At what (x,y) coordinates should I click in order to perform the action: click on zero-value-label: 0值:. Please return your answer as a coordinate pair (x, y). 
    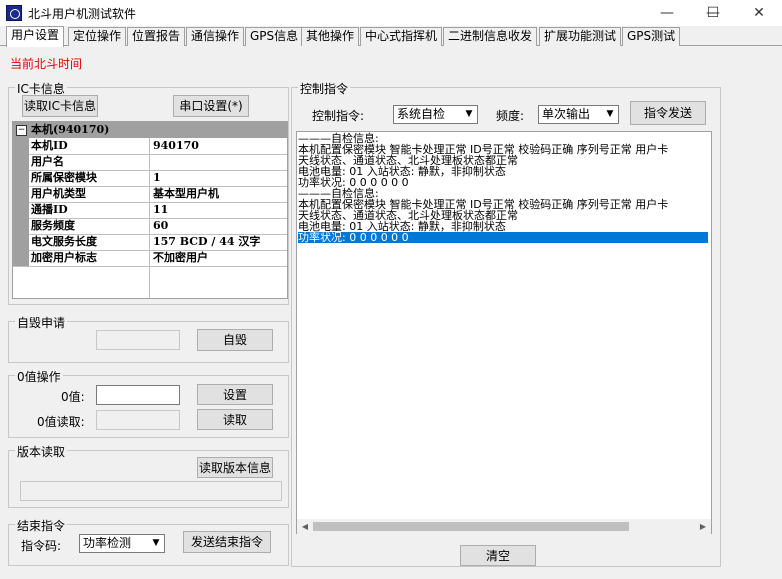
    Looking at the image, I should click on (73, 397).